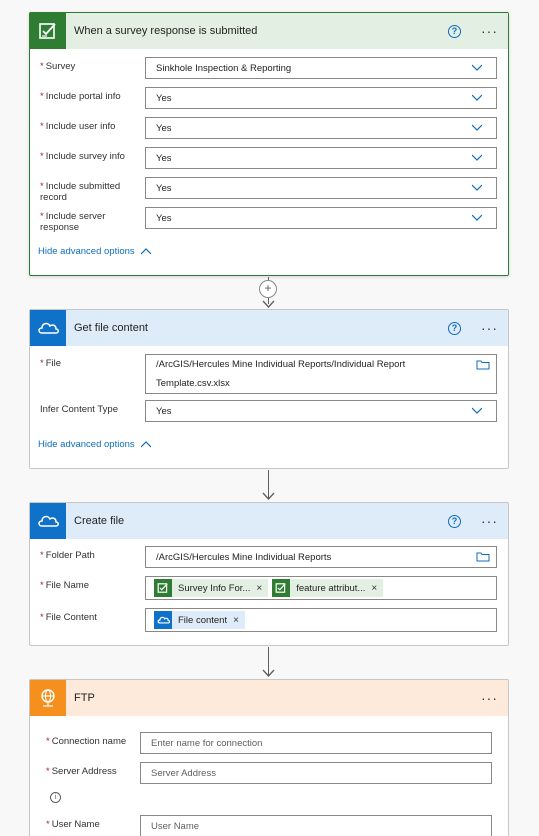 The image size is (539, 836). What do you see at coordinates (321, 158) in the screenshot?
I see `include-survey-info-select: Yes` at bounding box center [321, 158].